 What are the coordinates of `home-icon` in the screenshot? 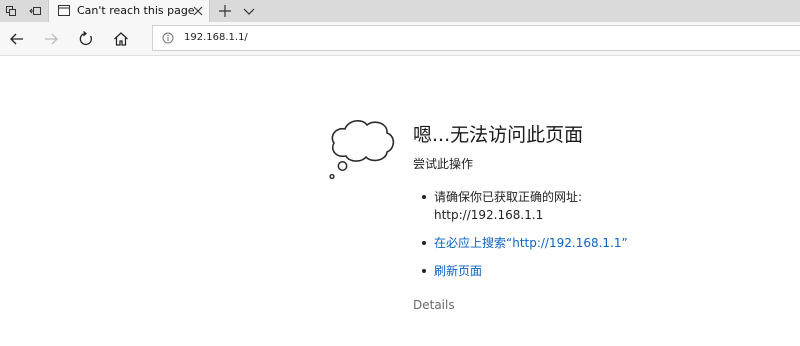 It's located at (121, 39).